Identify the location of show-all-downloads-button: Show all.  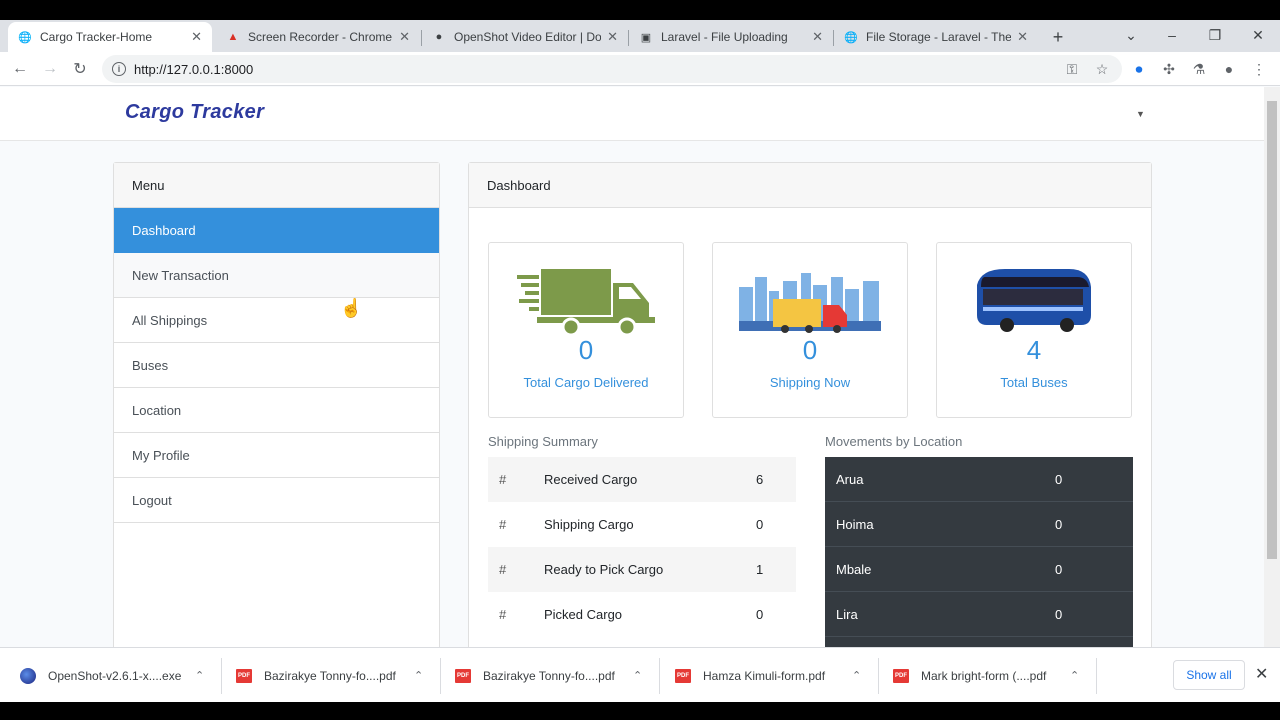
(1209, 675).